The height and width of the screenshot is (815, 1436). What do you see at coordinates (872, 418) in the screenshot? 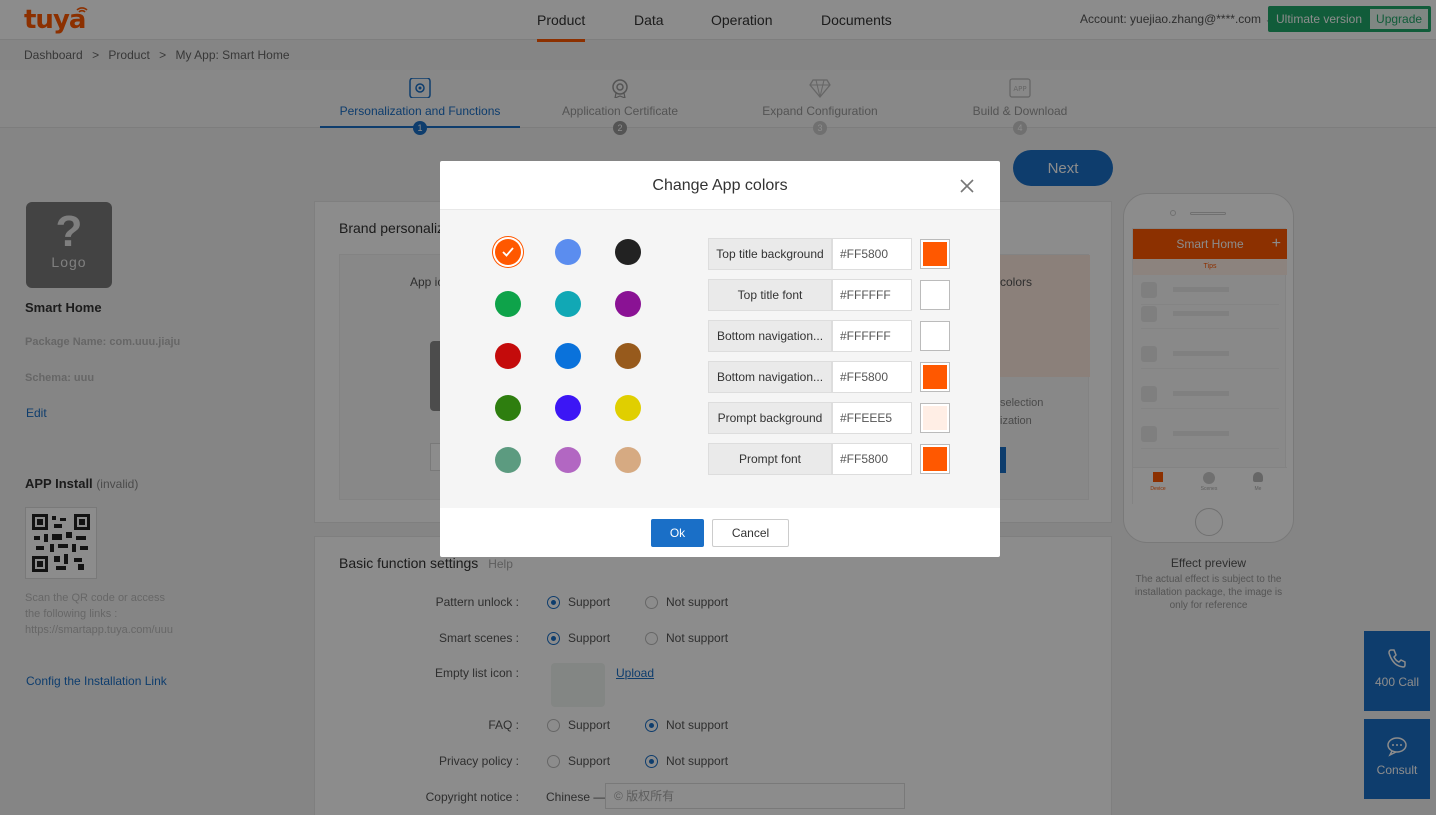
I see `color-hex-input: #FFEEE5` at bounding box center [872, 418].